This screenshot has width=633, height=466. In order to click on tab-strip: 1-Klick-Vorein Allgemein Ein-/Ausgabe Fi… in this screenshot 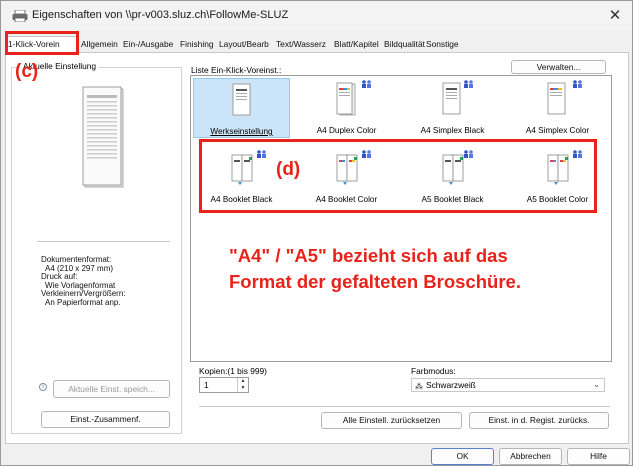, I will do `click(317, 44)`.